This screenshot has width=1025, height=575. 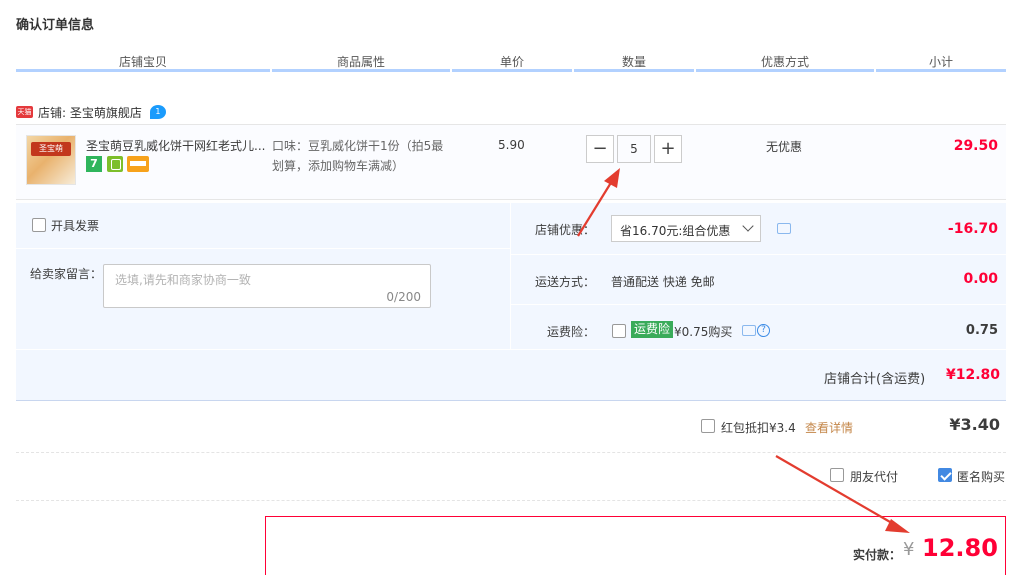 I want to click on arrow-to-quantity, so click(x=598, y=202).